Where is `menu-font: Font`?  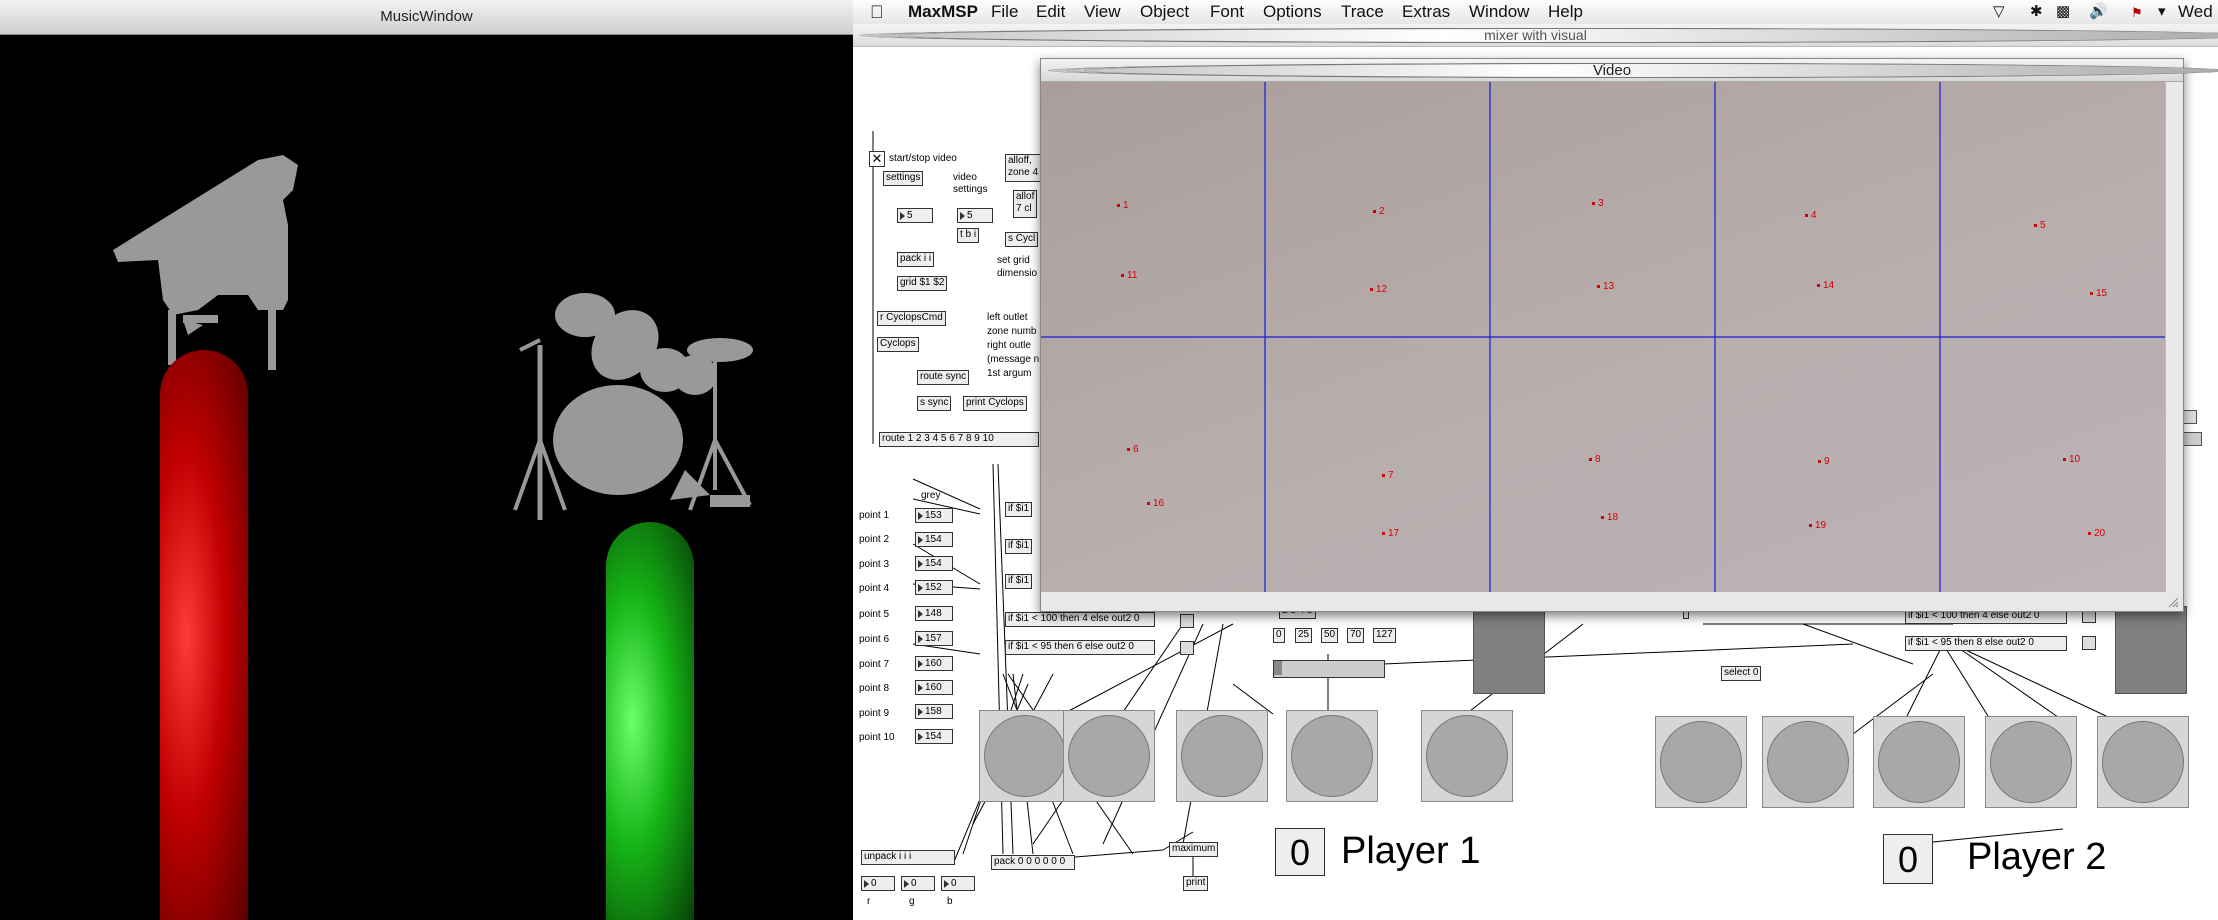 menu-font: Font is located at coordinates (1227, 12).